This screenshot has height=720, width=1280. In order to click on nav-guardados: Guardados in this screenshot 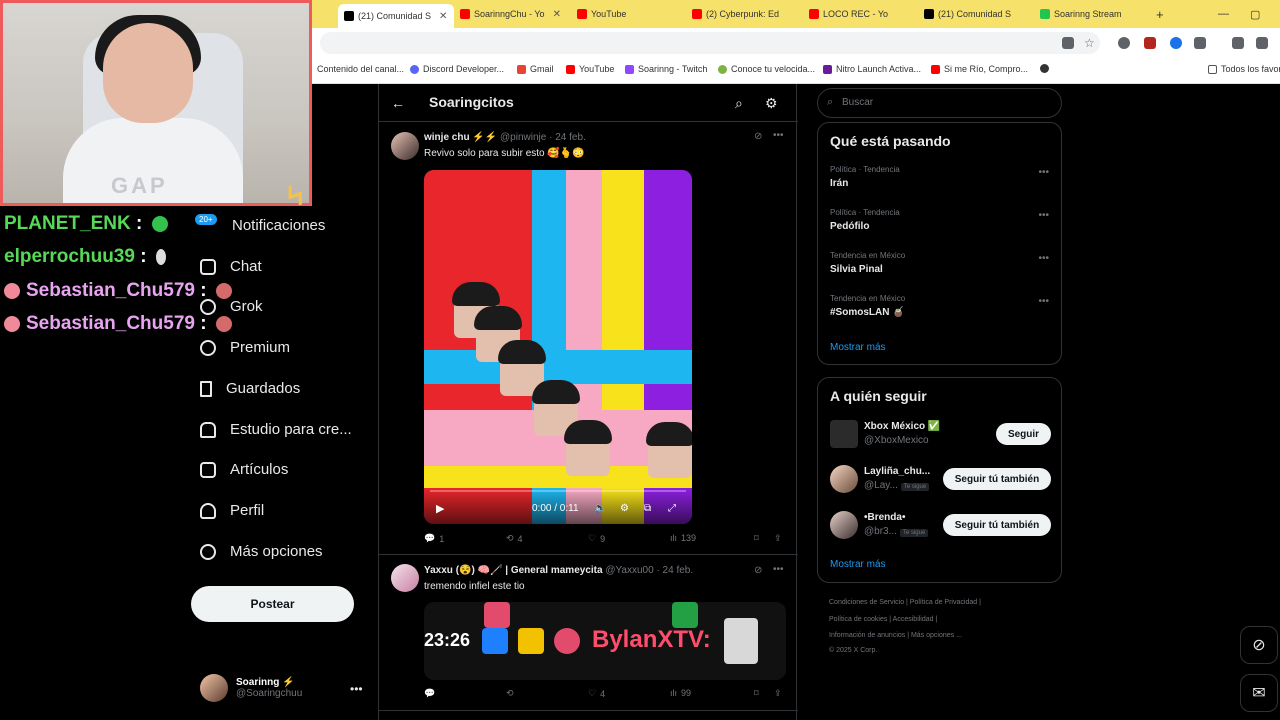, I will do `click(250, 388)`.